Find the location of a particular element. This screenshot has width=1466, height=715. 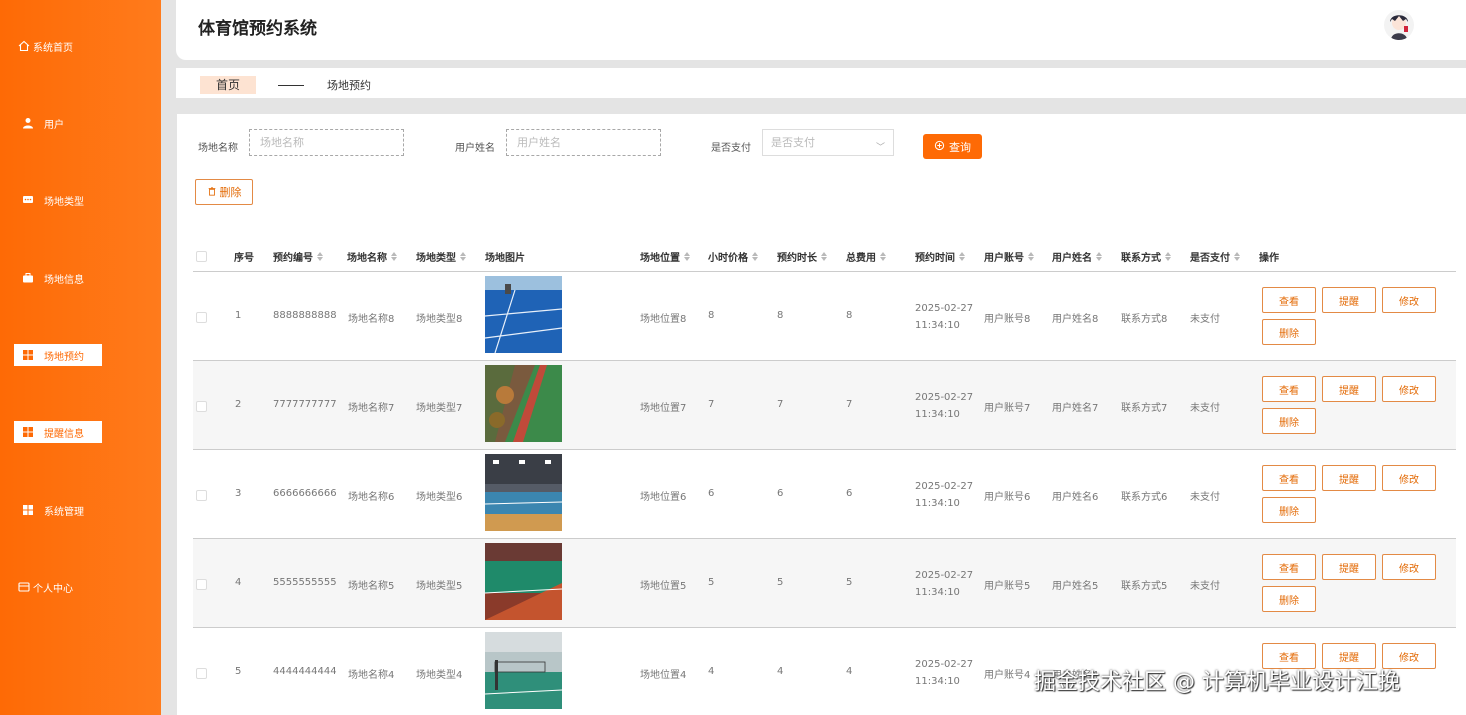

cell-contact: 联系方式6 is located at coordinates (1144, 497).